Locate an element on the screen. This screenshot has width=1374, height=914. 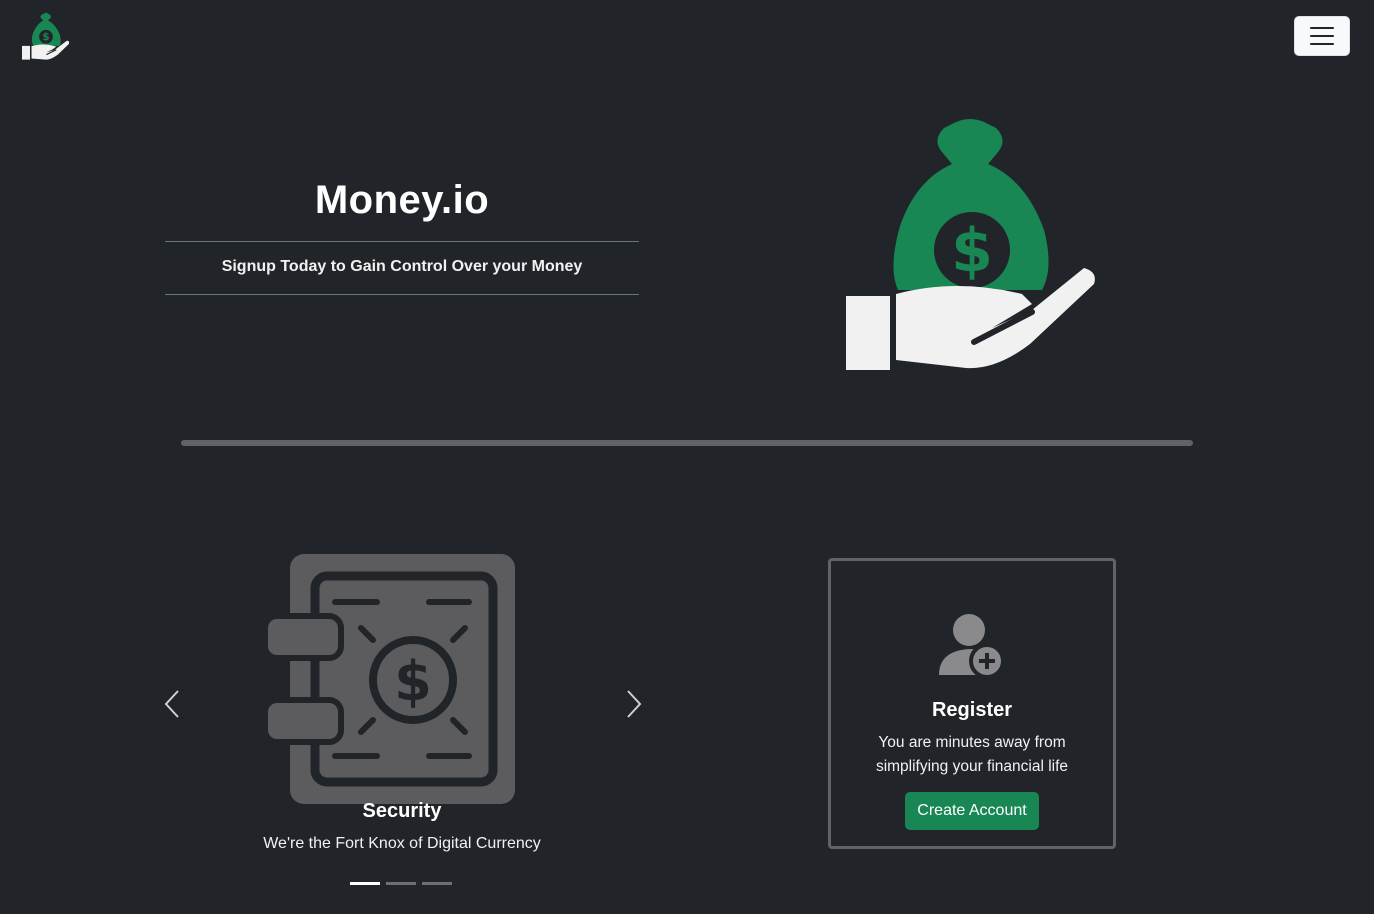
chevron-right-icon is located at coordinates (634, 704).